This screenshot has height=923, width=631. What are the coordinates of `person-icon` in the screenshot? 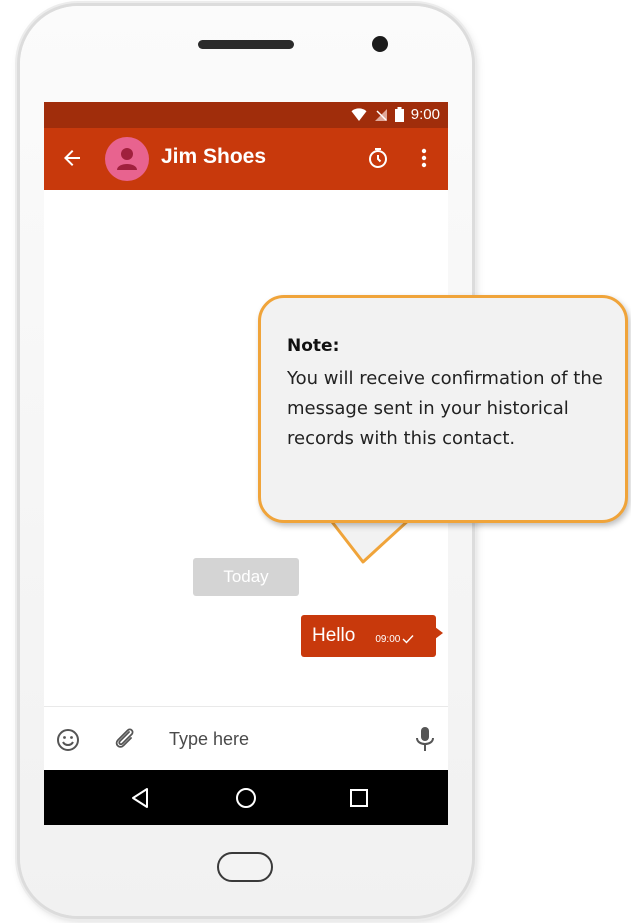 It's located at (127, 159).